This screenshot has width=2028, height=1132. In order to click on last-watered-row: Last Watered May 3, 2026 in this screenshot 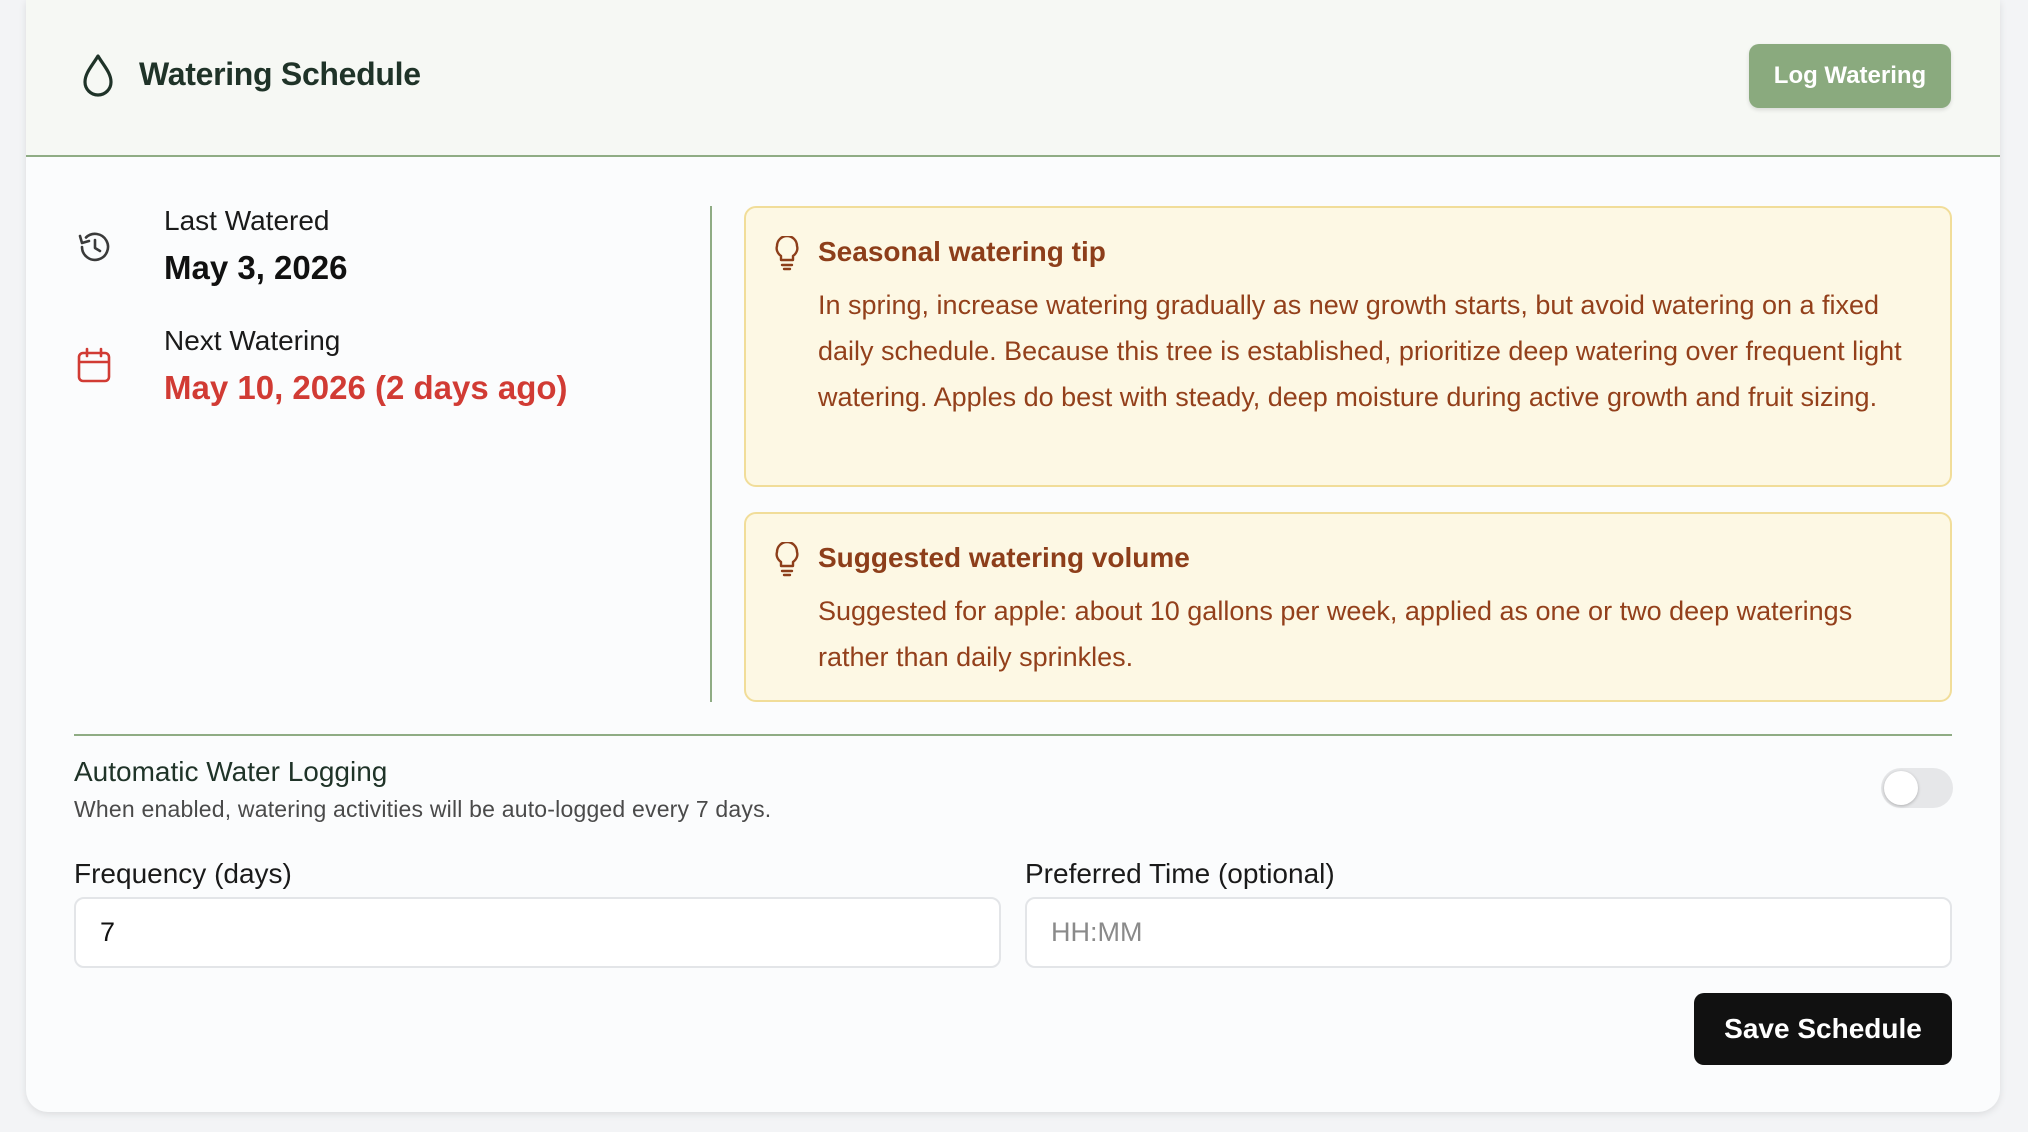, I will do `click(394, 255)`.